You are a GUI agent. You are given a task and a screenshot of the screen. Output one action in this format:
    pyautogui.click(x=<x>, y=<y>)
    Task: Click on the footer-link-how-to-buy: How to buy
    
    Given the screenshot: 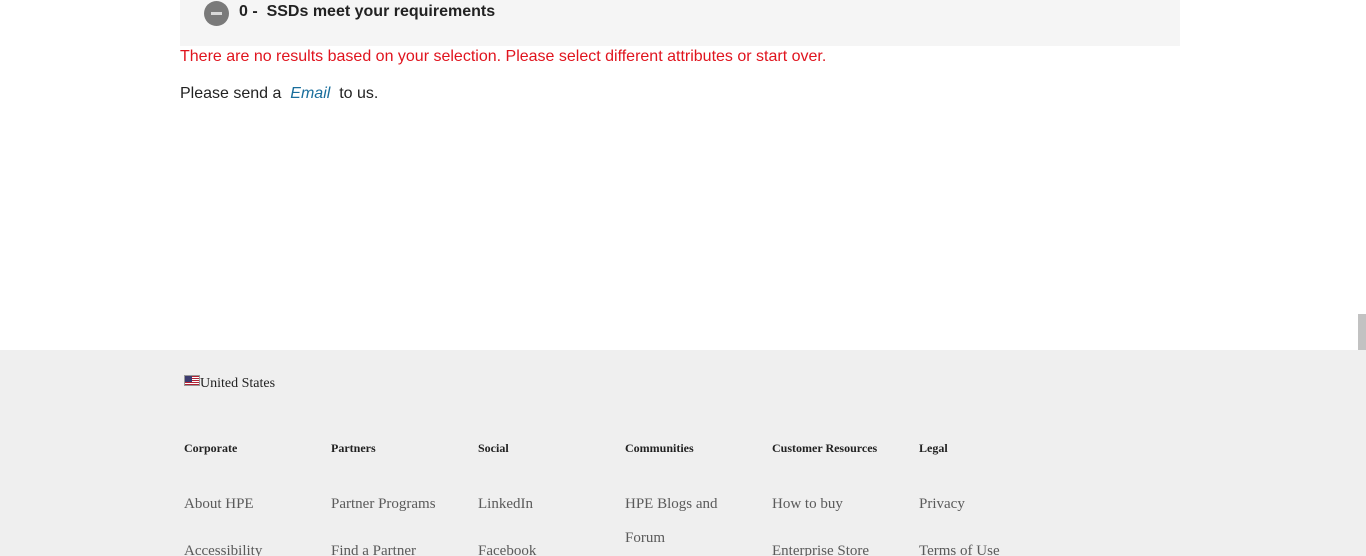 What is the action you would take?
    pyautogui.click(x=842, y=504)
    